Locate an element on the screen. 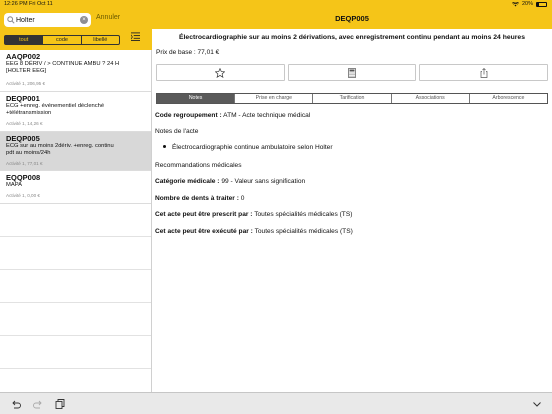  result-desc: ECG +enreg. événementiel déclenché is located at coordinates (55, 106).